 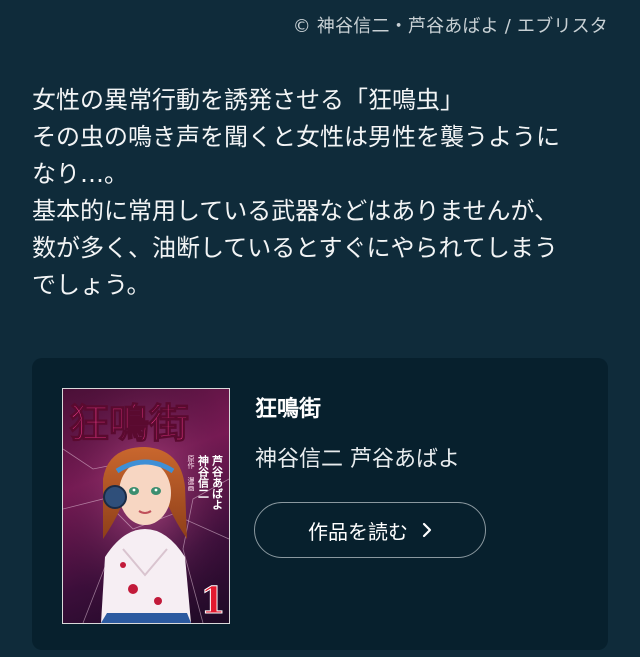 I want to click on description-line: 女性の異常行動を誘発させる「狂鳴虫」, so click(x=248, y=100).